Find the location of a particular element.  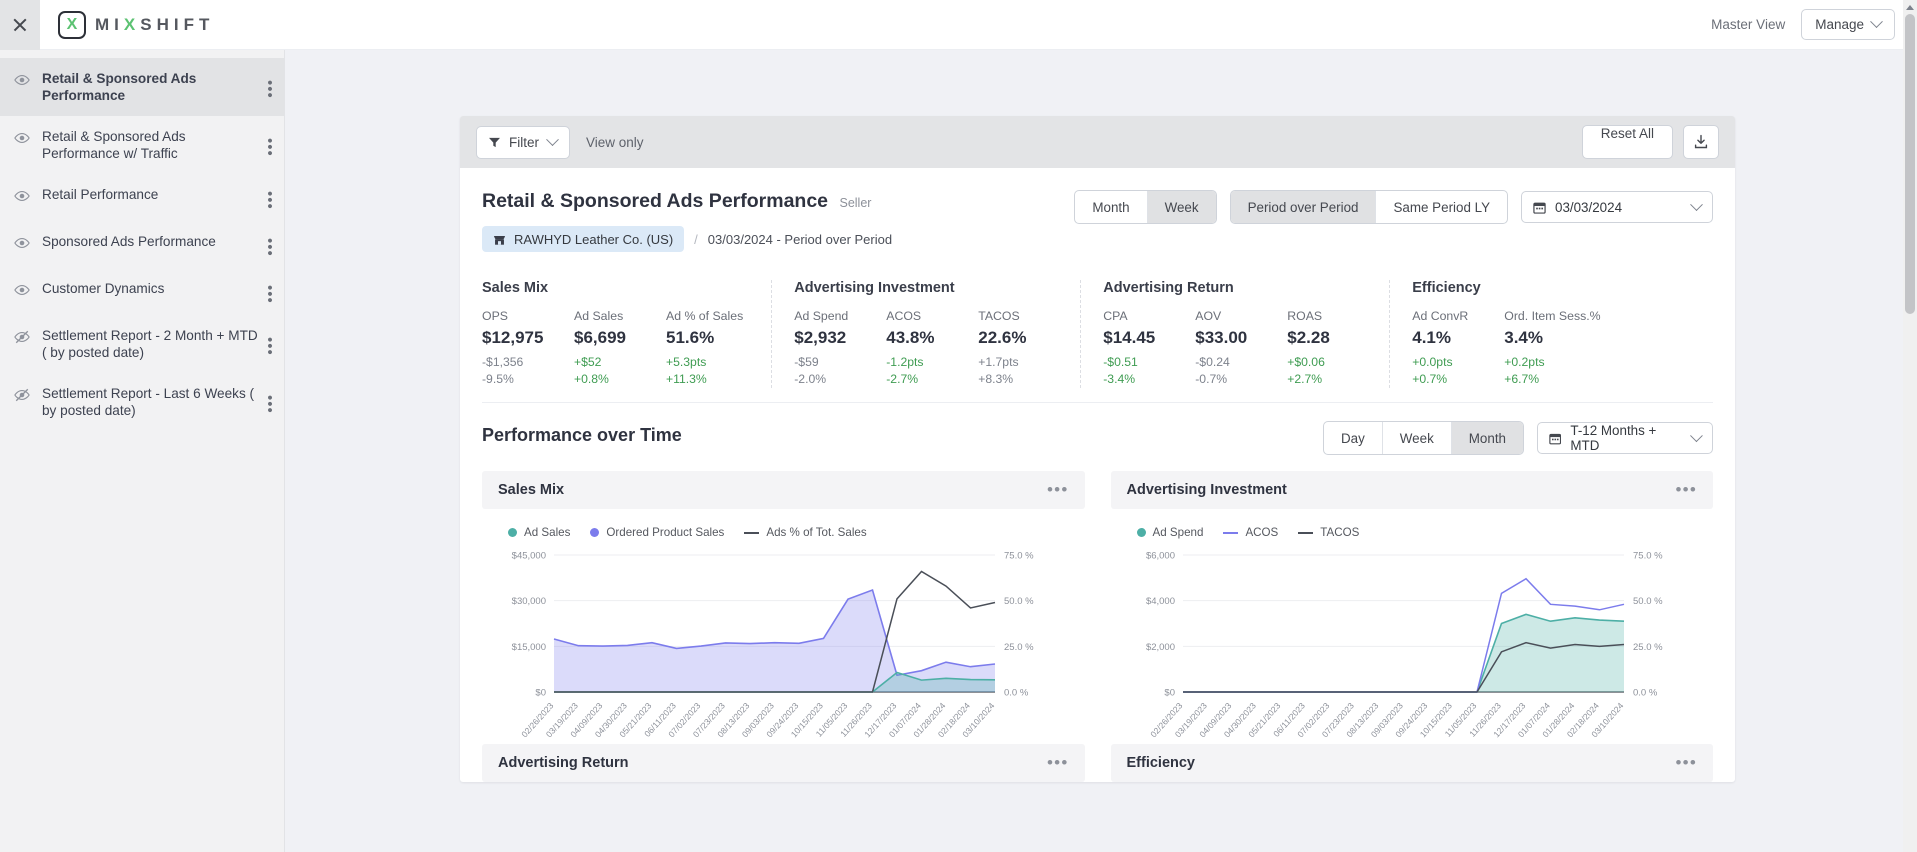

time-granularity-toggle: Day Week Month is located at coordinates (1423, 438).